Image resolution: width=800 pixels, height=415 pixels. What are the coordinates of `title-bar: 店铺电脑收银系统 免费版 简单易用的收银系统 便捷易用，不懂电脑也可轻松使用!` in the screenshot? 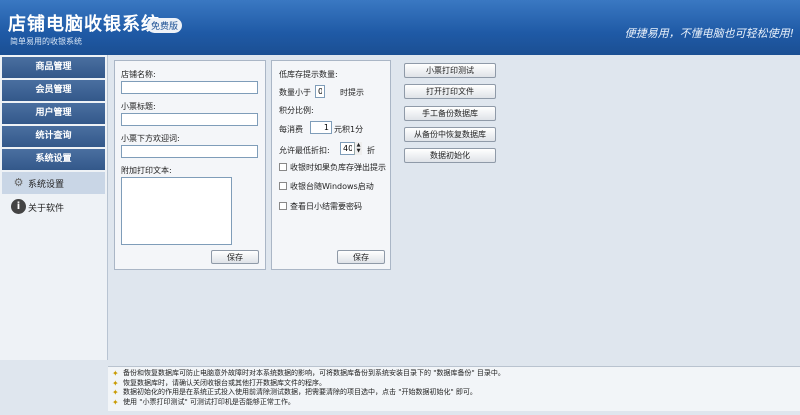 It's located at (400, 27).